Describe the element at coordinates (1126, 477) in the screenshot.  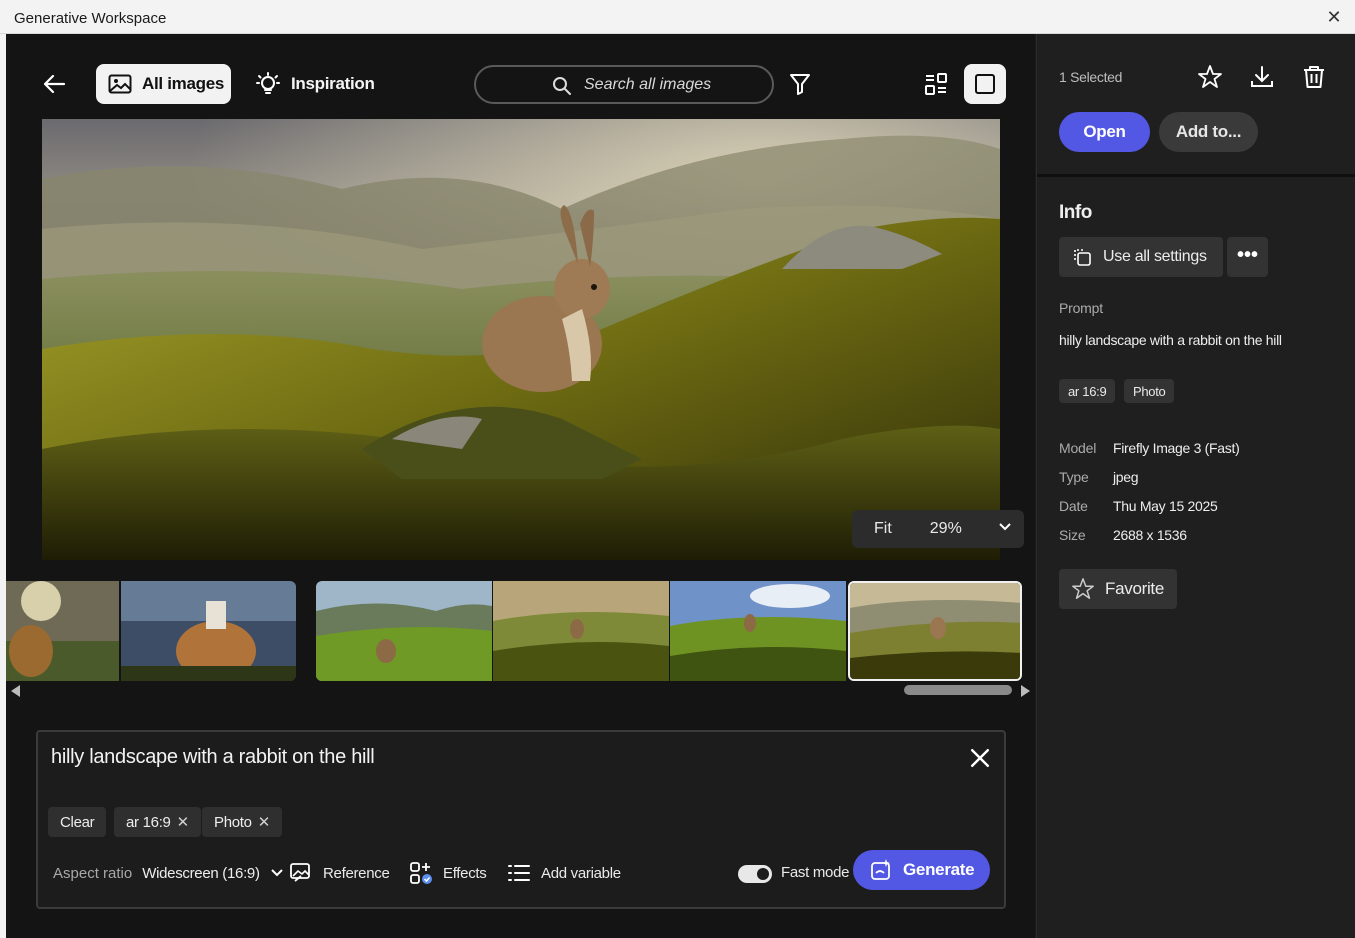
I see `meta-value-type: jpeg` at that location.